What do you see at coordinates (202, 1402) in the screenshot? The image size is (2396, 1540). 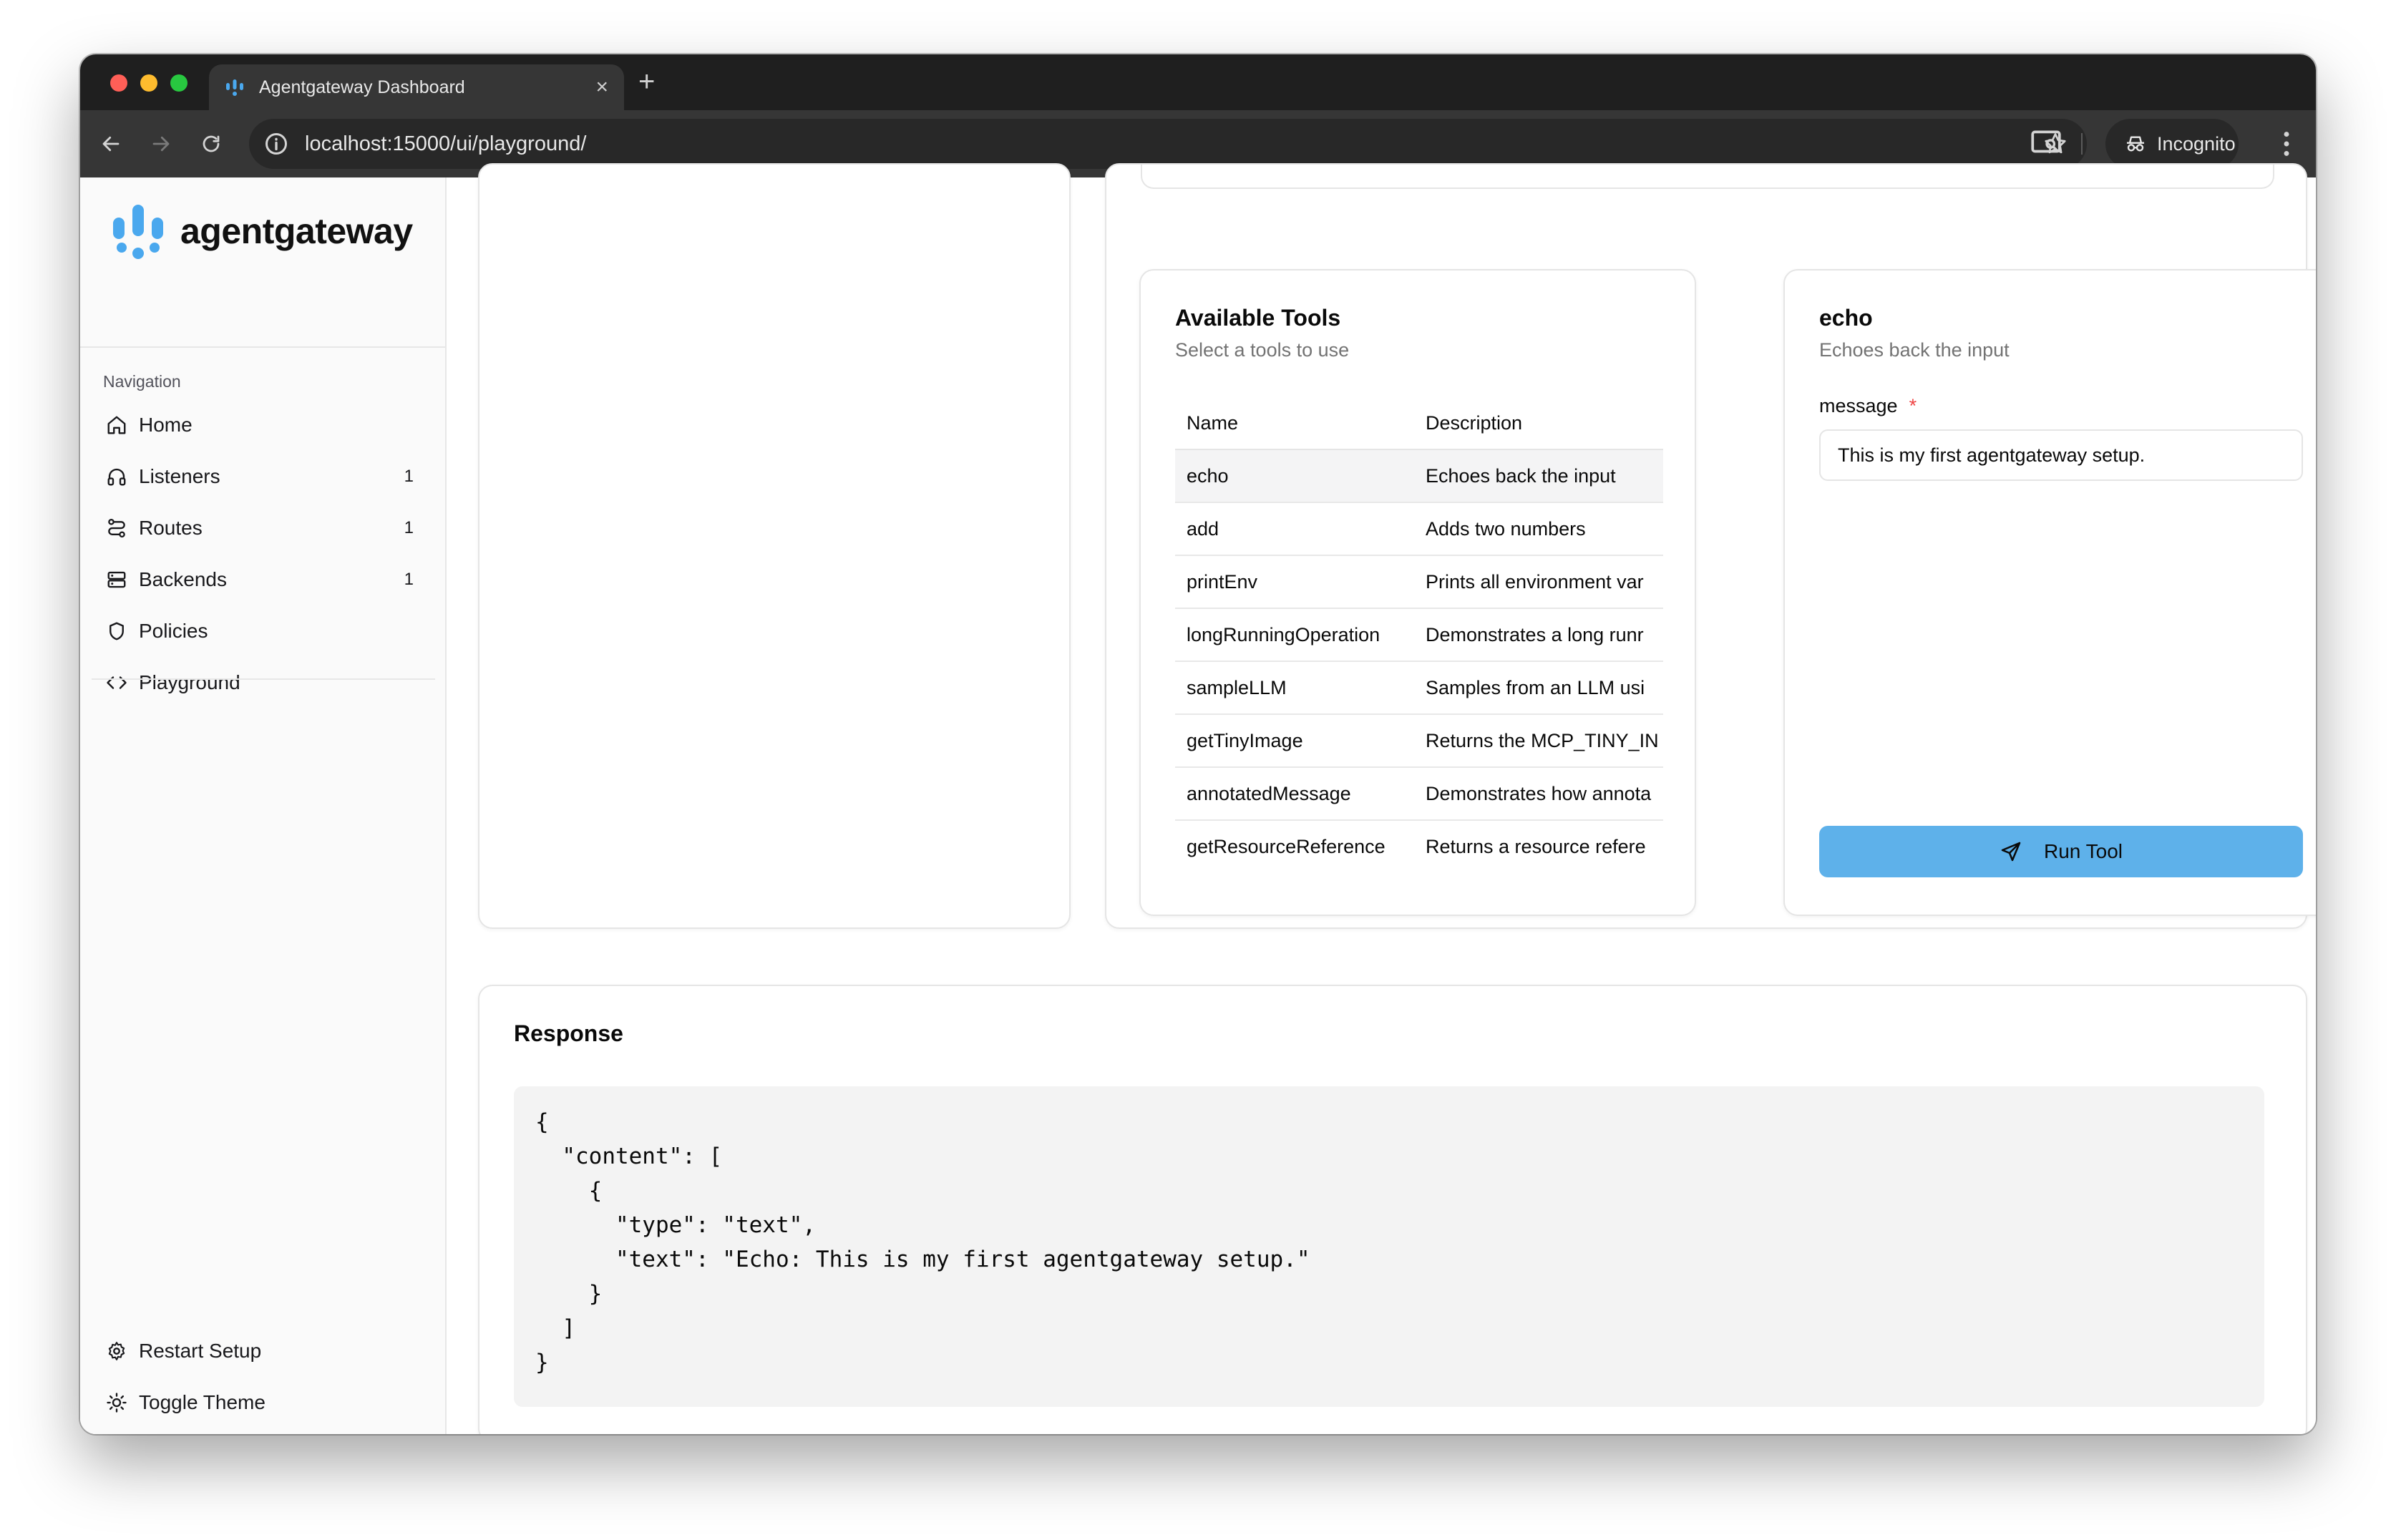 I see `sidebar-item-label: Toggle Theme` at bounding box center [202, 1402].